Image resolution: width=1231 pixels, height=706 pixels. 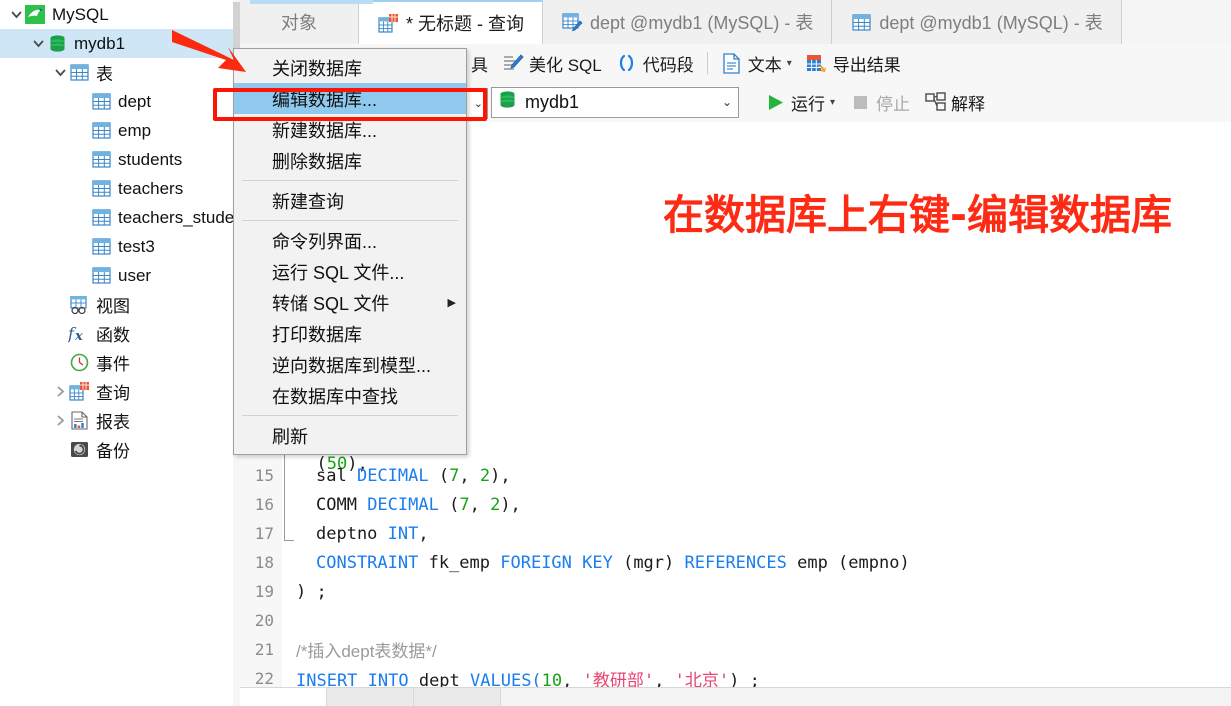 I want to click on document-text-icon, so click(x=732, y=63).